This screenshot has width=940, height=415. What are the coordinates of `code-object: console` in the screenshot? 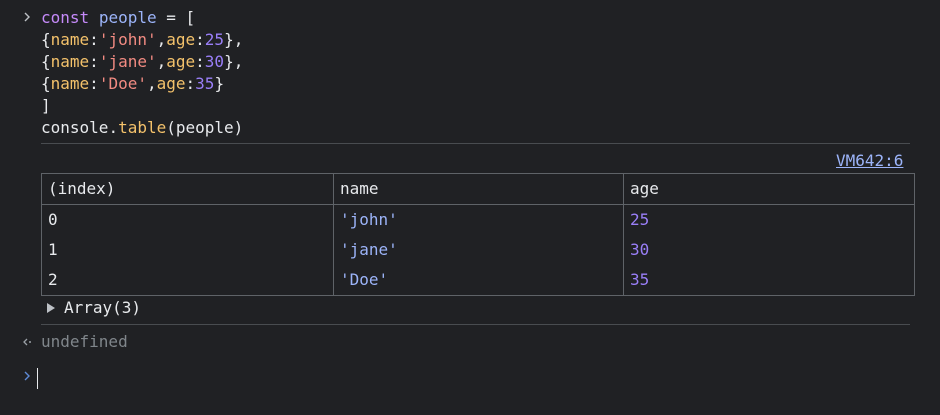 It's located at (75, 127).